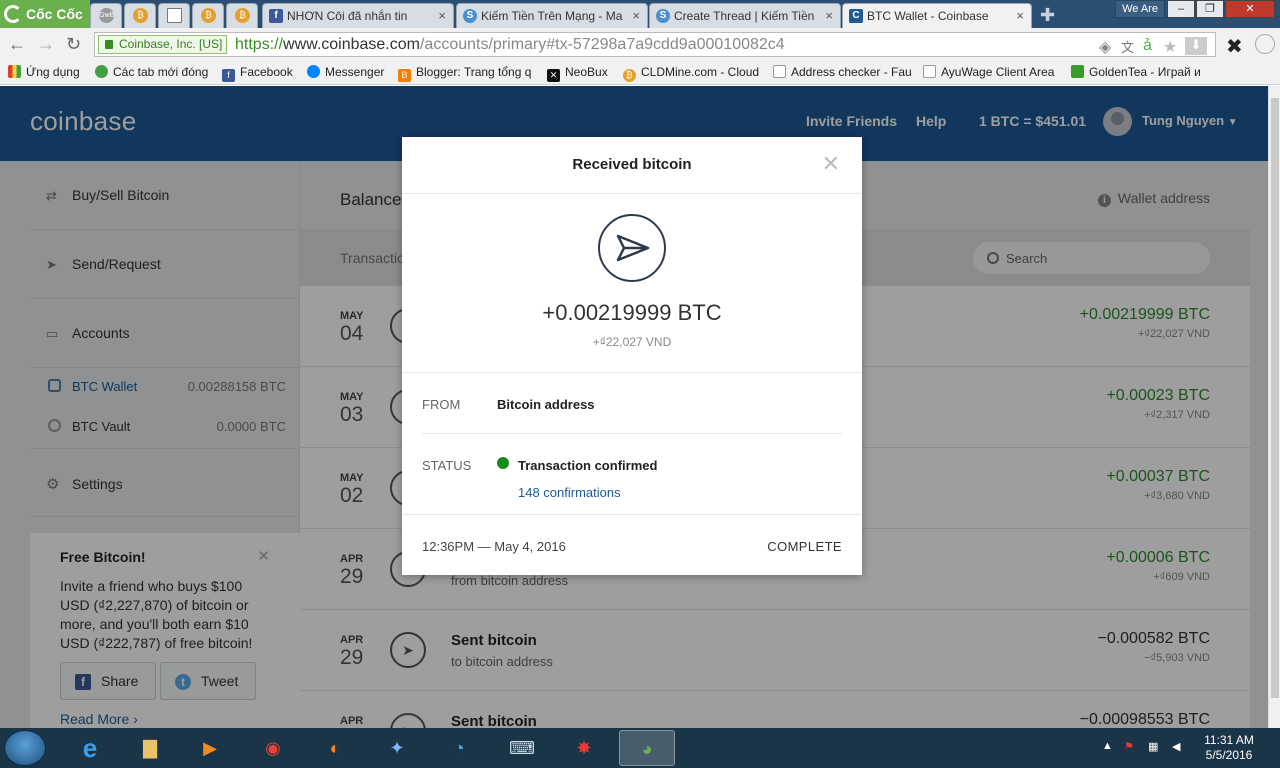  What do you see at coordinates (358, 15) in the screenshot?
I see `tab-facebook-message: f NHƠN Côi đã nhắn tin ×` at bounding box center [358, 15].